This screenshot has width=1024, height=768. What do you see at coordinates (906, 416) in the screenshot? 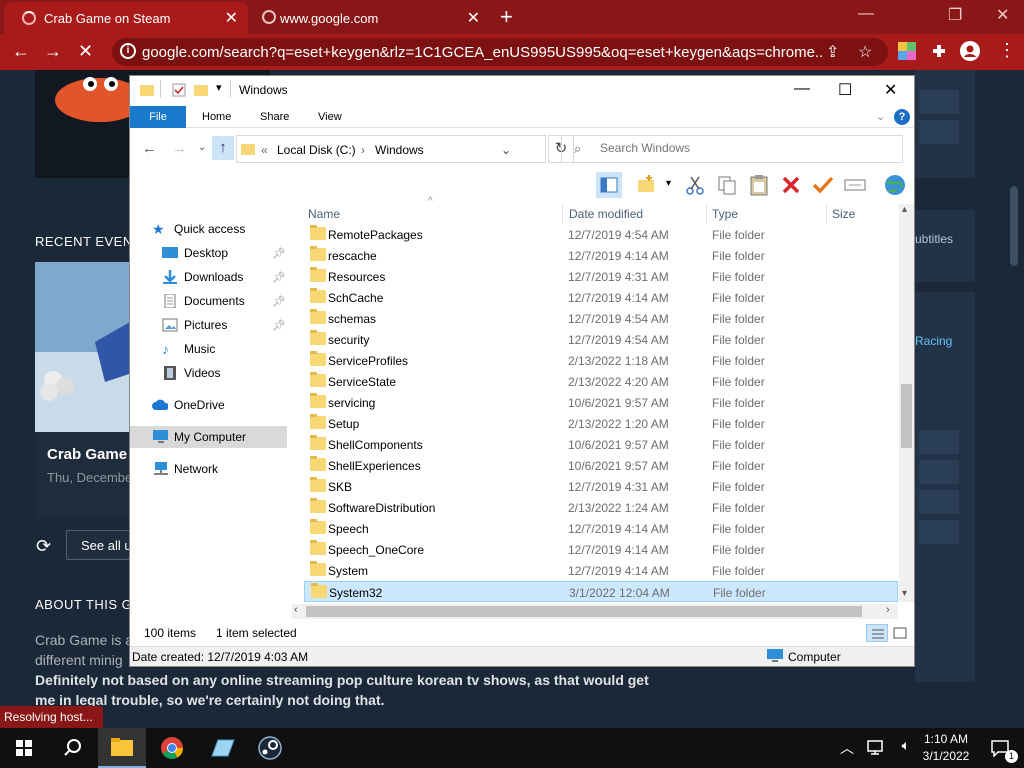
I see `scroll-thumb` at bounding box center [906, 416].